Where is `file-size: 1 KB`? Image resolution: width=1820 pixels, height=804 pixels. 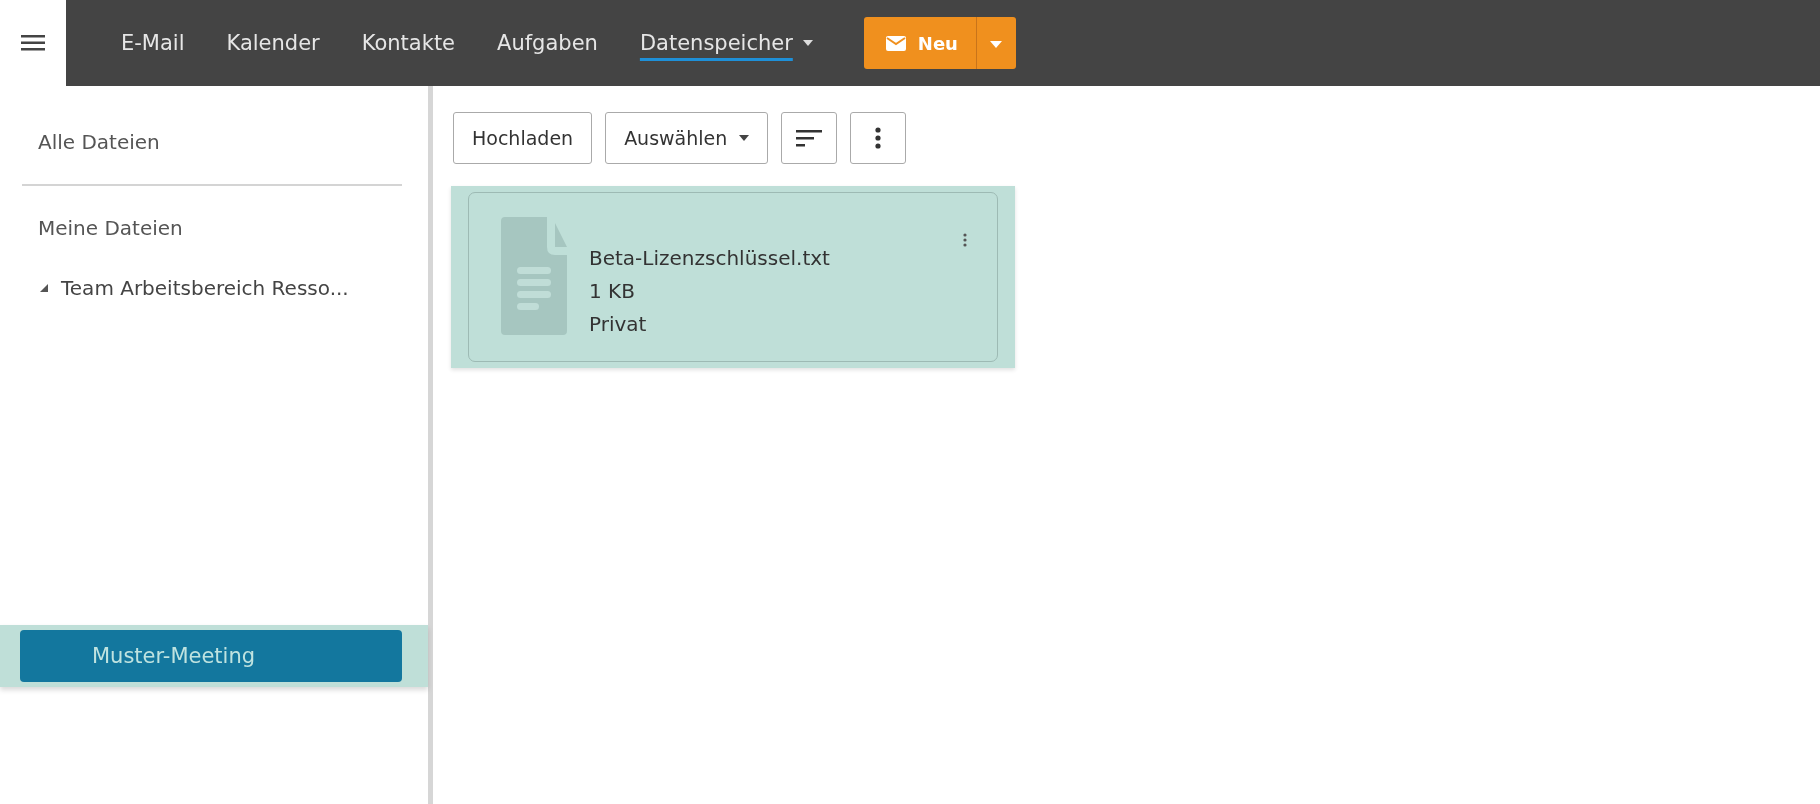
file-size: 1 KB is located at coordinates (612, 291).